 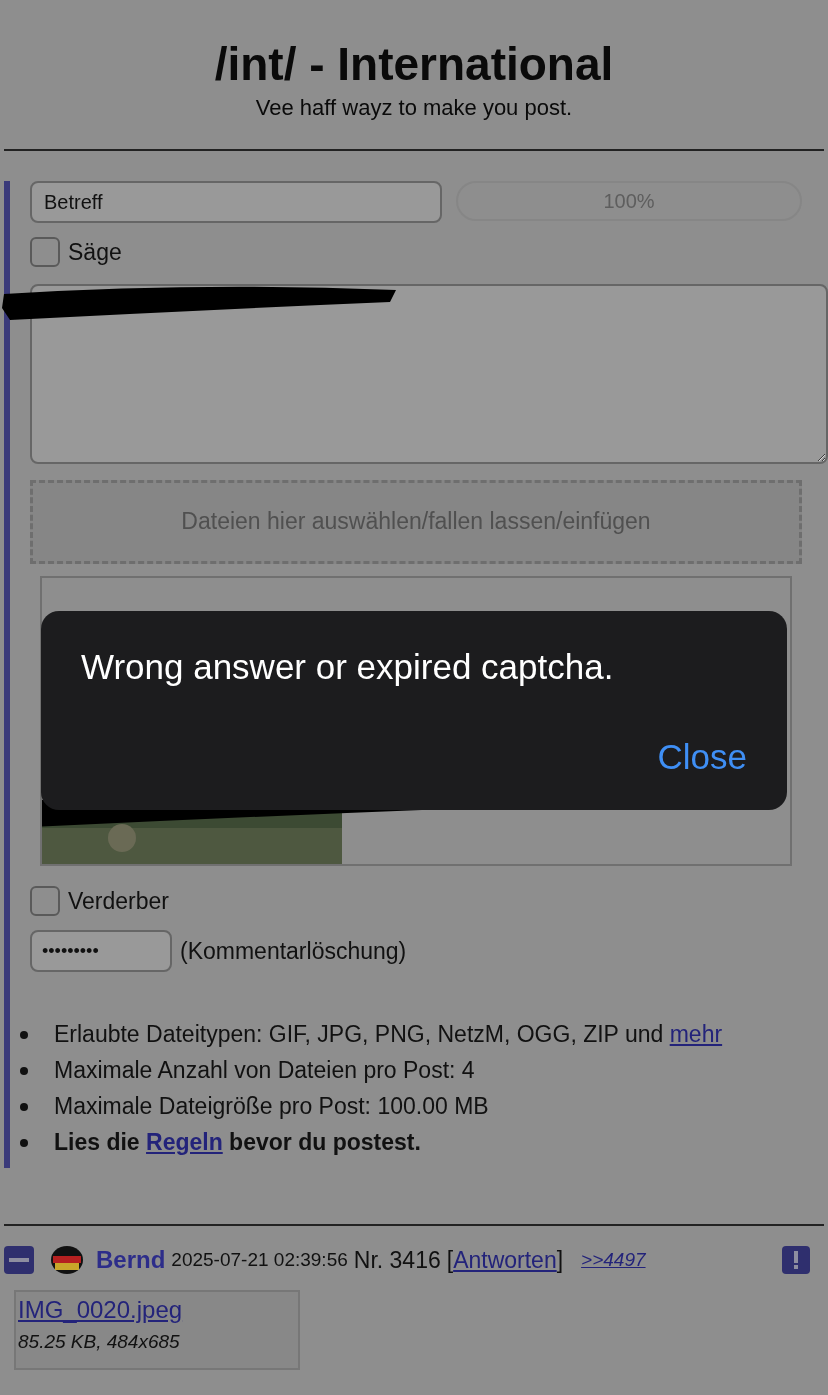 What do you see at coordinates (238, 1142) in the screenshot?
I see `rule-text: Lies die Regeln bevor du postest.` at bounding box center [238, 1142].